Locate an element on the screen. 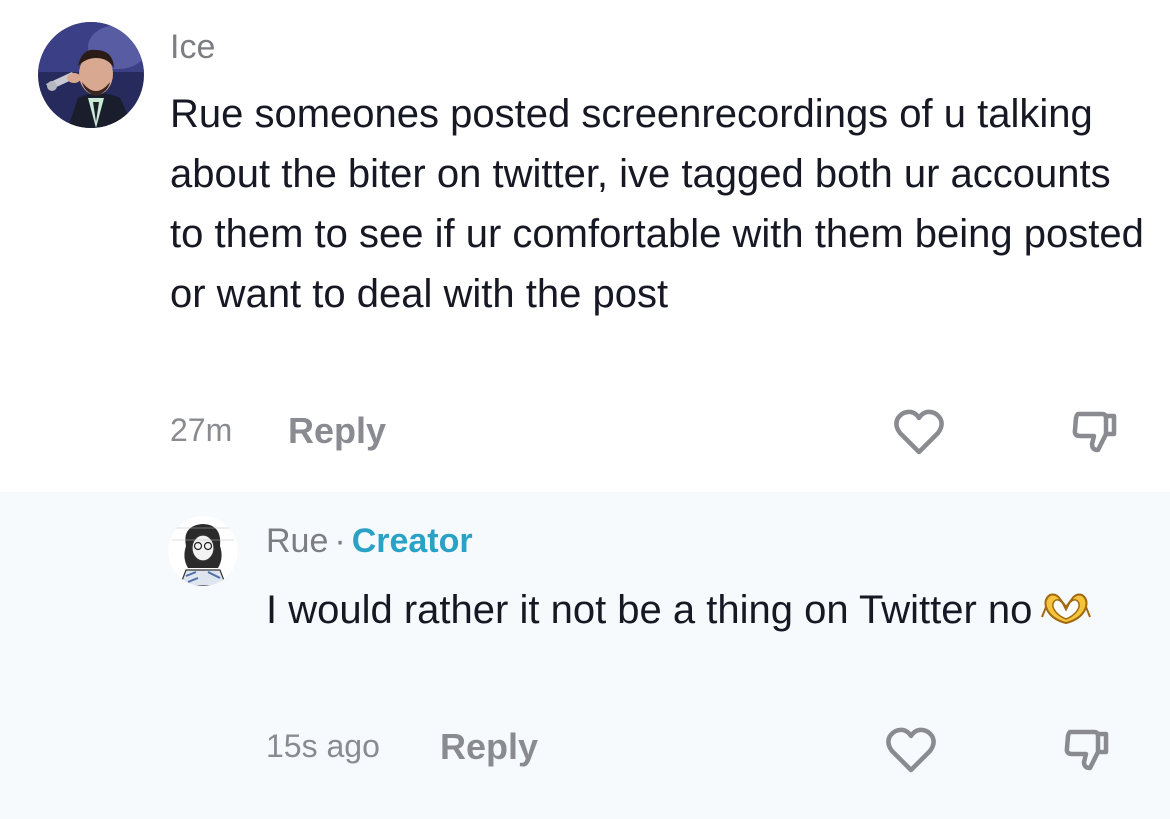 This screenshot has width=1170, height=819. heart-hands-emoji-icon is located at coordinates (1066, 606).